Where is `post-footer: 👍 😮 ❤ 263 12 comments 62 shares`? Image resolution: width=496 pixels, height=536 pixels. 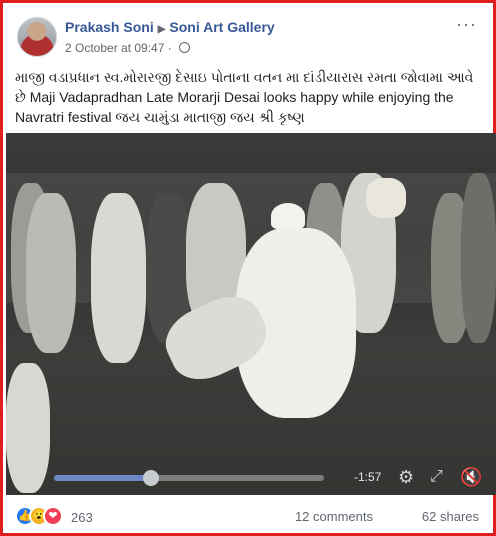
post-footer: 👍 😮 ❤ 263 12 comments 62 shares is located at coordinates (248, 517).